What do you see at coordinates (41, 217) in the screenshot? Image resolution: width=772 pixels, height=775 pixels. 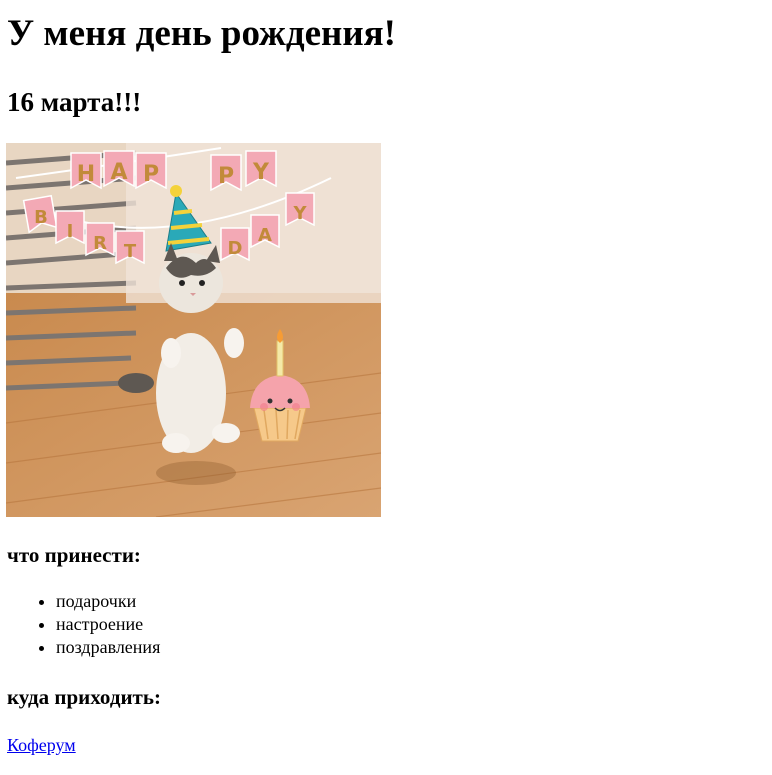 I see `svg-text: B` at bounding box center [41, 217].